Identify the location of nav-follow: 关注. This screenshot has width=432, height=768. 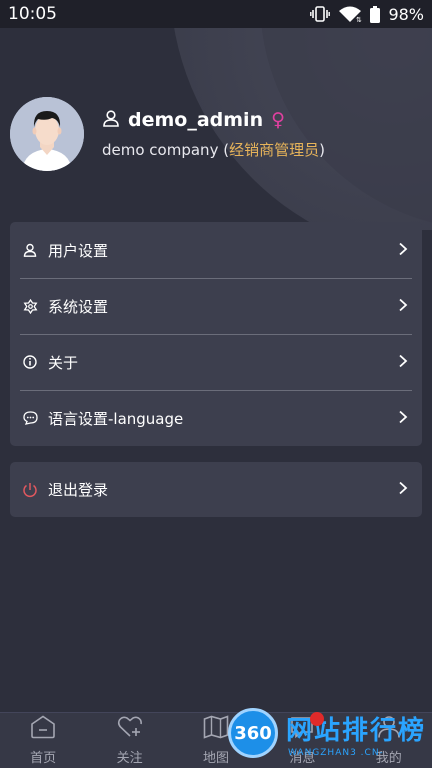
(130, 740).